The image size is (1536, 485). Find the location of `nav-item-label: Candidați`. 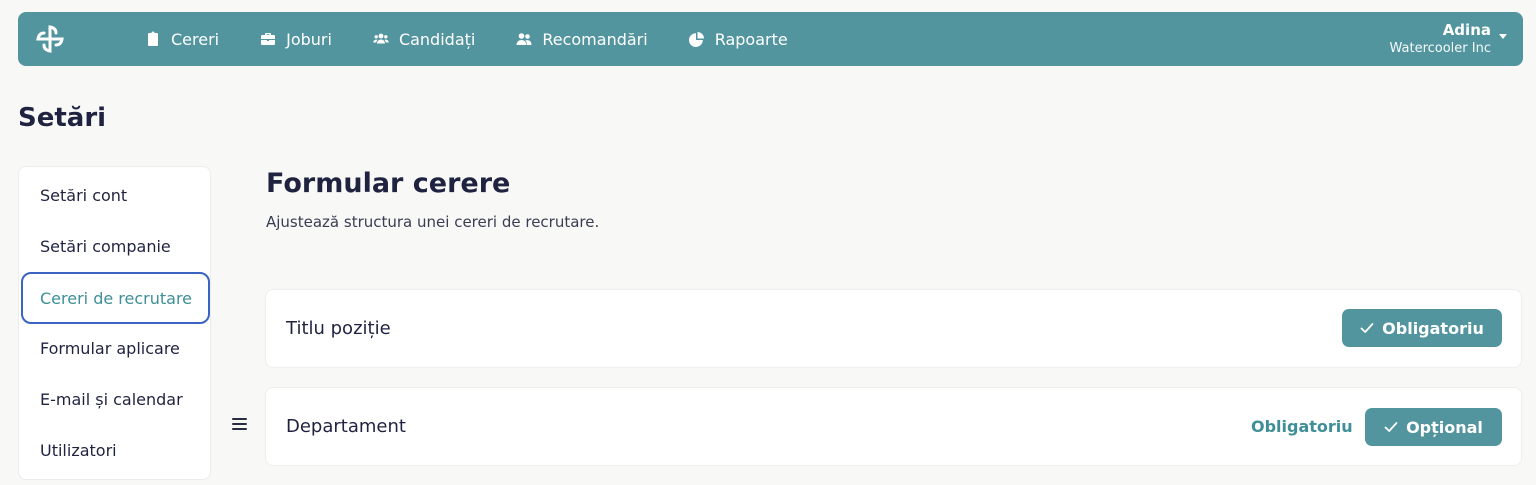

nav-item-label: Candidați is located at coordinates (437, 39).